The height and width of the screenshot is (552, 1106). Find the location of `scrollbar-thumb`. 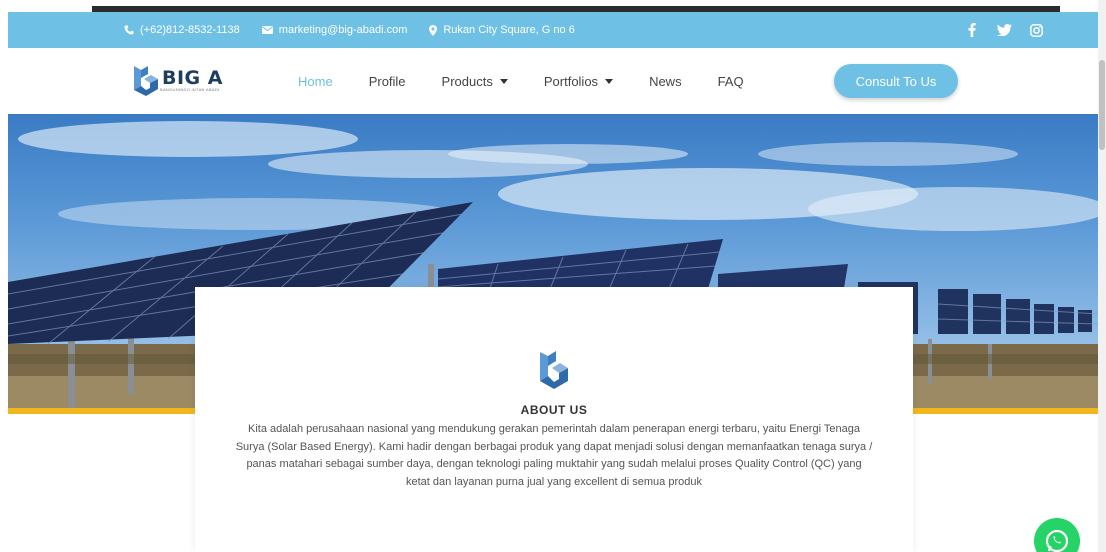

scrollbar-thumb is located at coordinates (1102, 105).